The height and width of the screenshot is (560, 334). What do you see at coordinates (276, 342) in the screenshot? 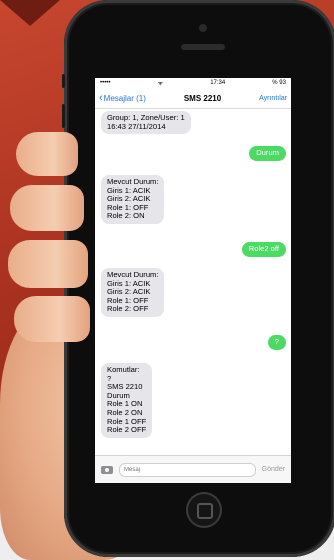
I see `message-outgoing: ?` at bounding box center [276, 342].